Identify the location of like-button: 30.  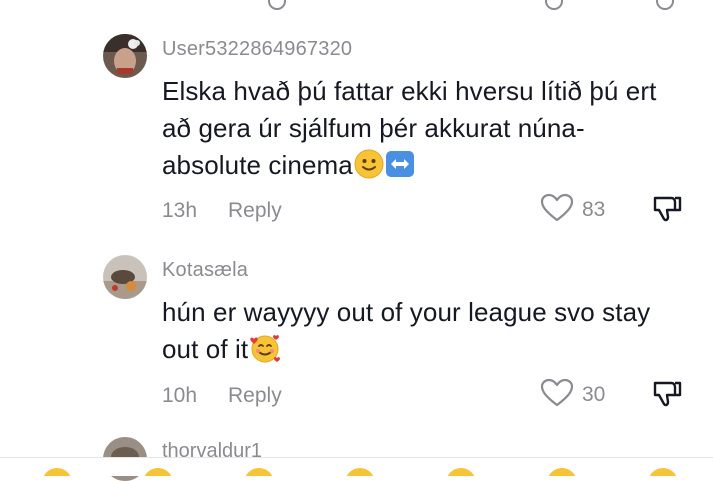
(573, 395).